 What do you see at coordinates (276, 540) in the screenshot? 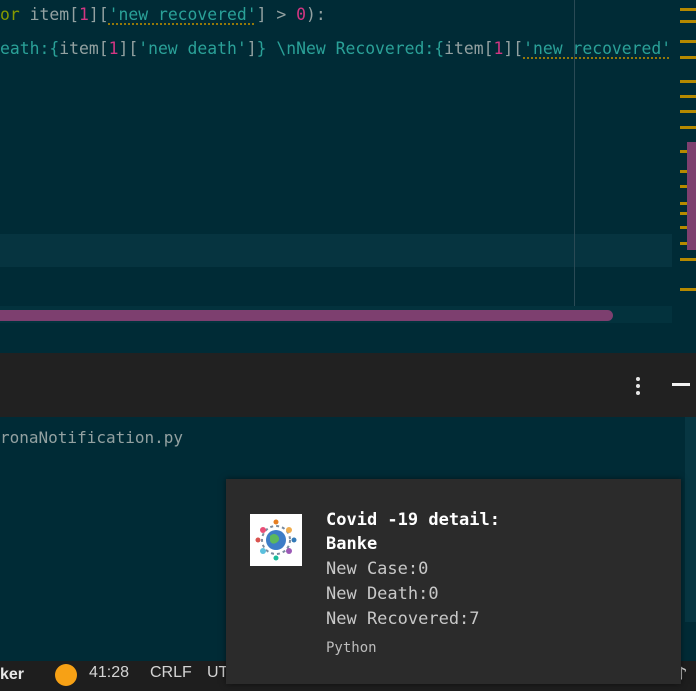
I see `covid-logo-icon` at bounding box center [276, 540].